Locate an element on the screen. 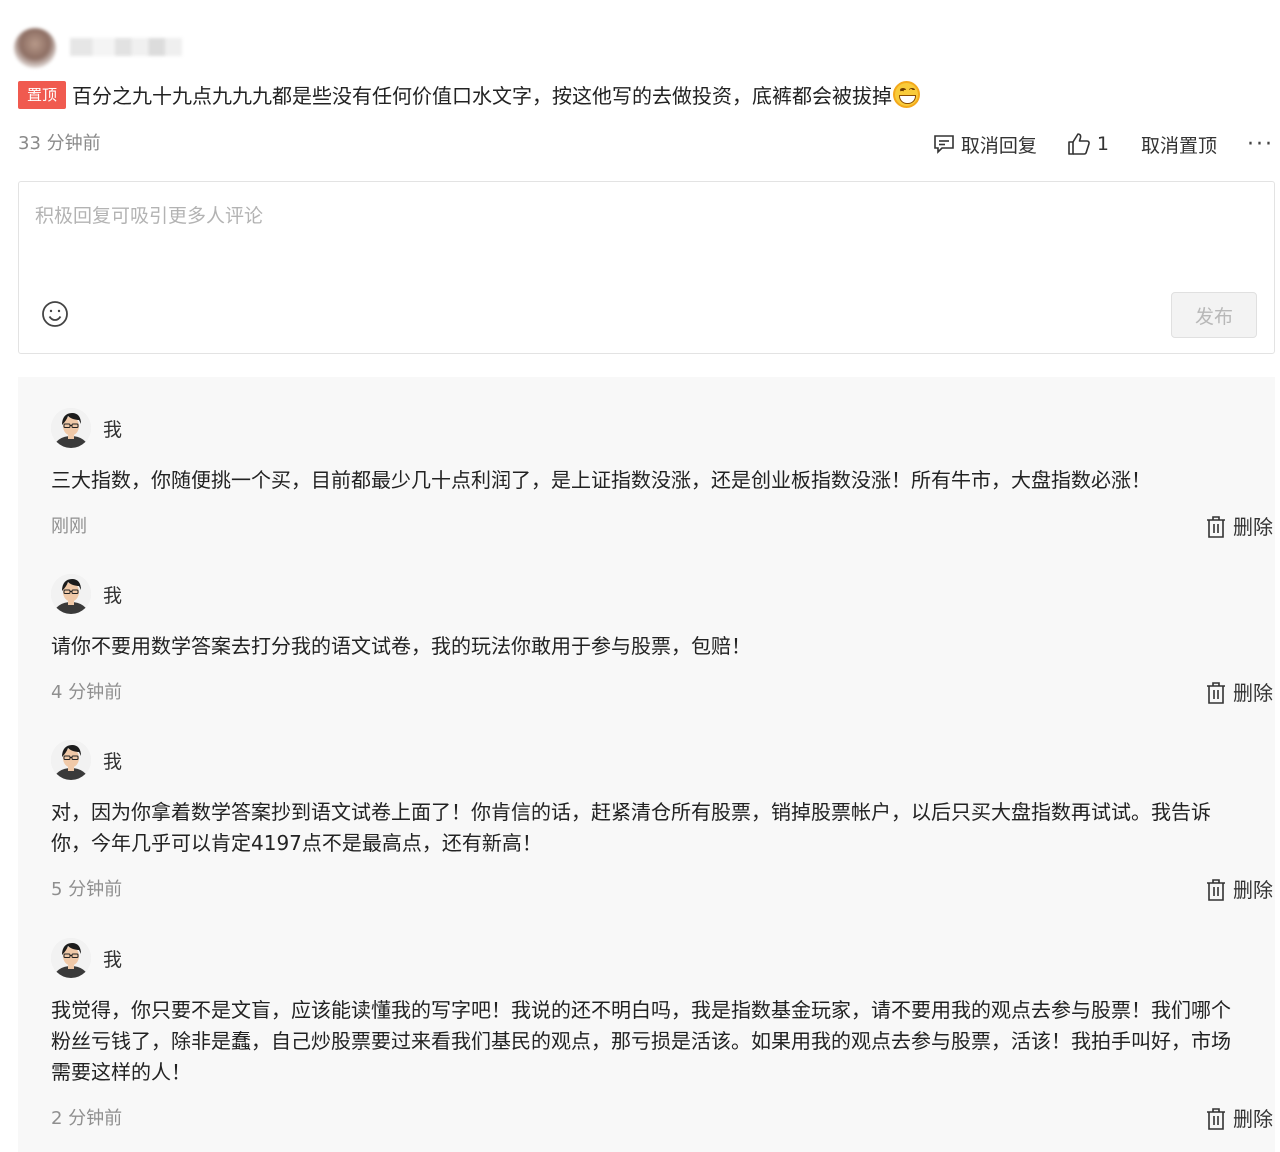  reply-footer: 4 分钟前 删除 is located at coordinates (662, 693).